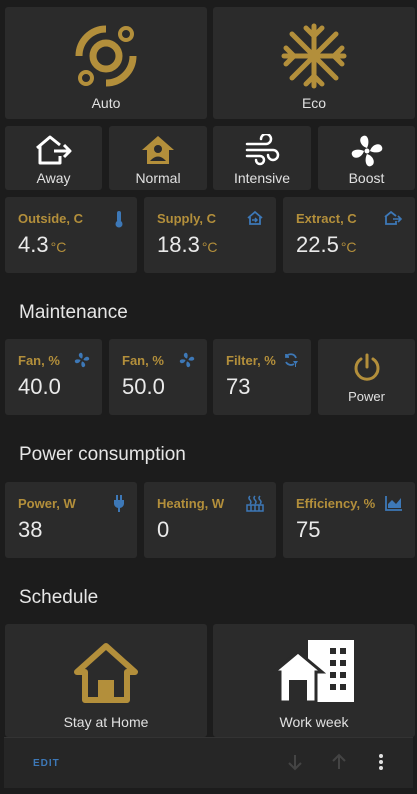 Image resolution: width=417 pixels, height=794 pixels. I want to click on mode-away-card: Away, so click(53, 158).